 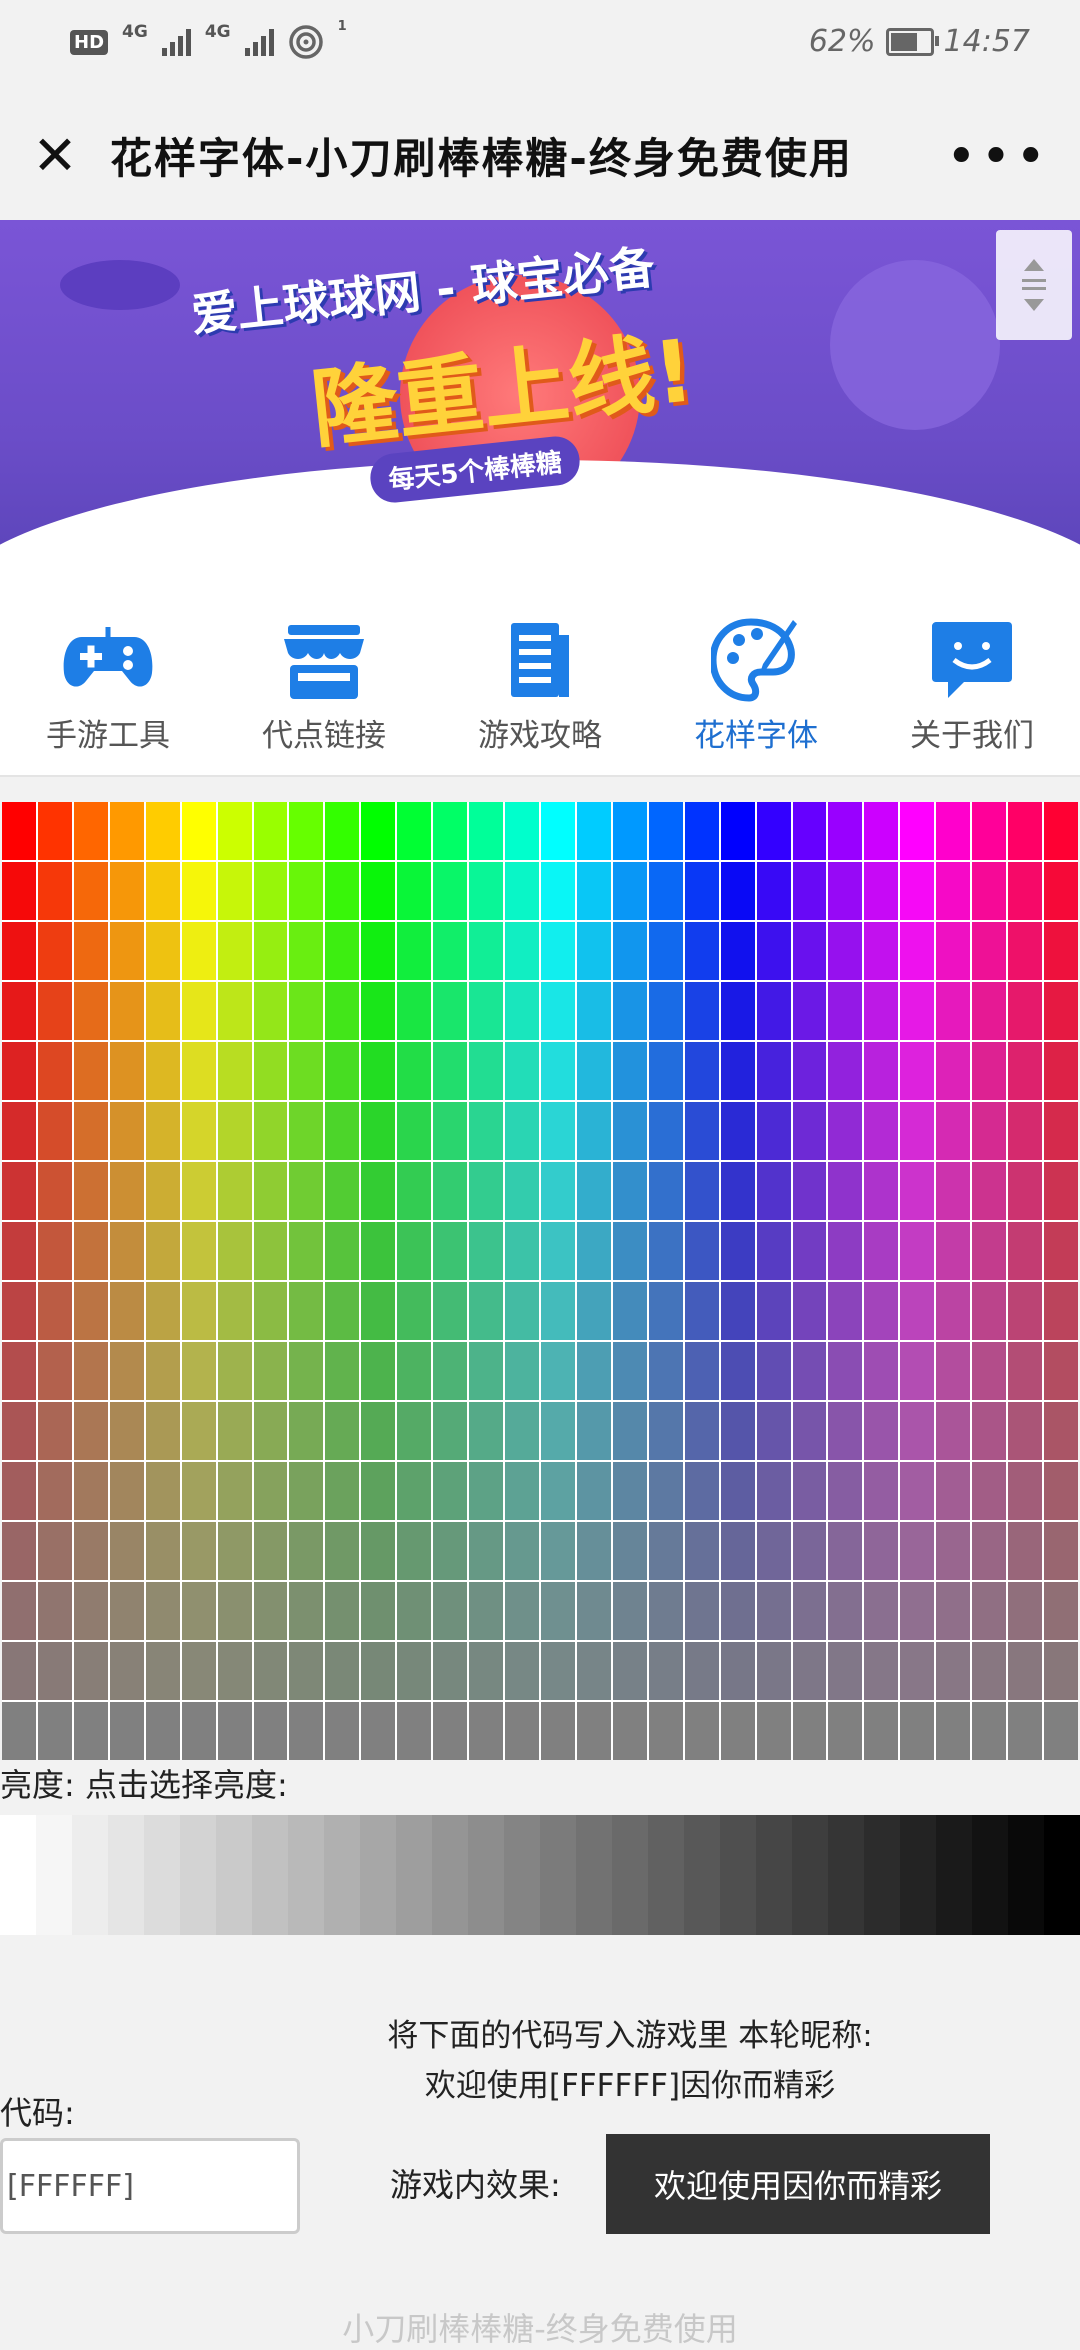 What do you see at coordinates (1034, 285) in the screenshot?
I see `scroll-handle-icon` at bounding box center [1034, 285].